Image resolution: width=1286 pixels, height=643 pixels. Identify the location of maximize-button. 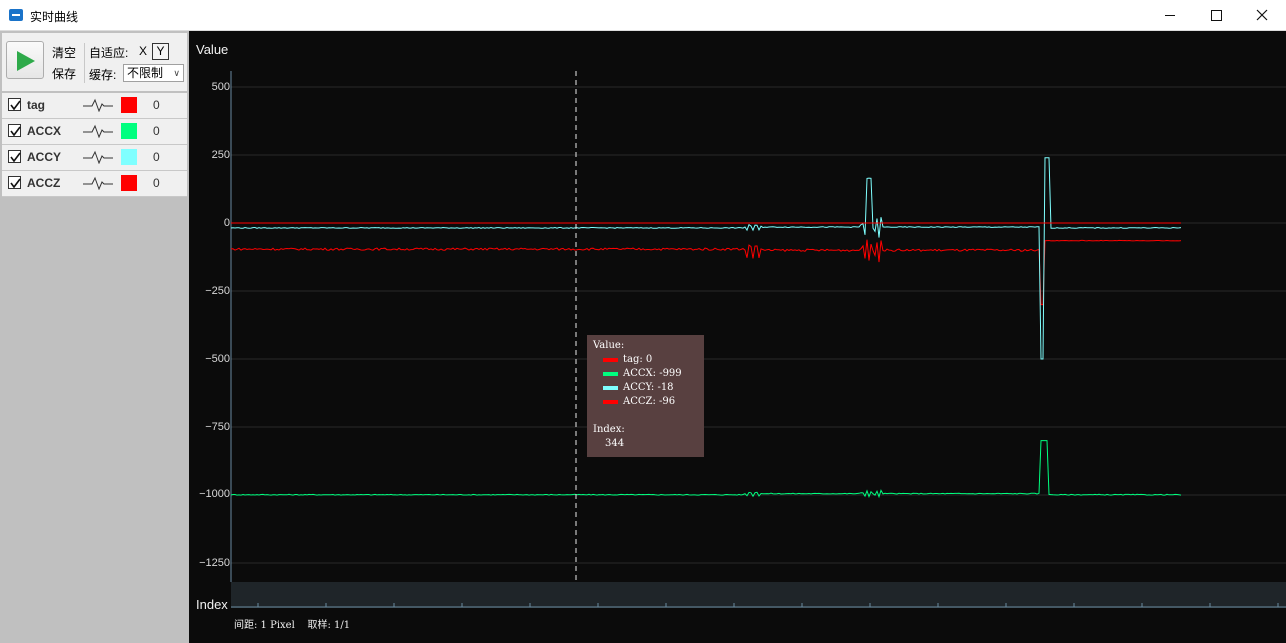
(1216, 15).